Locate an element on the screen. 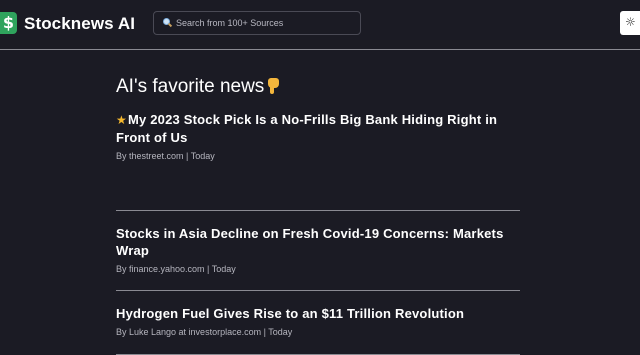 The height and width of the screenshot is (355, 640). top-bar: $ Stocknews AI ☼ is located at coordinates (320, 25).